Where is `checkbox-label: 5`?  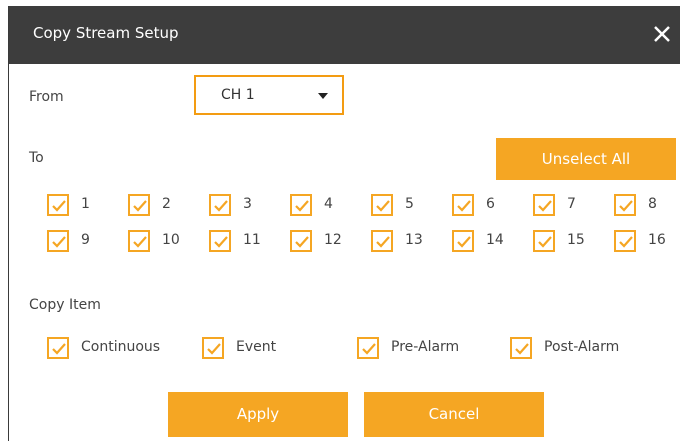
checkbox-label: 5 is located at coordinates (409, 204).